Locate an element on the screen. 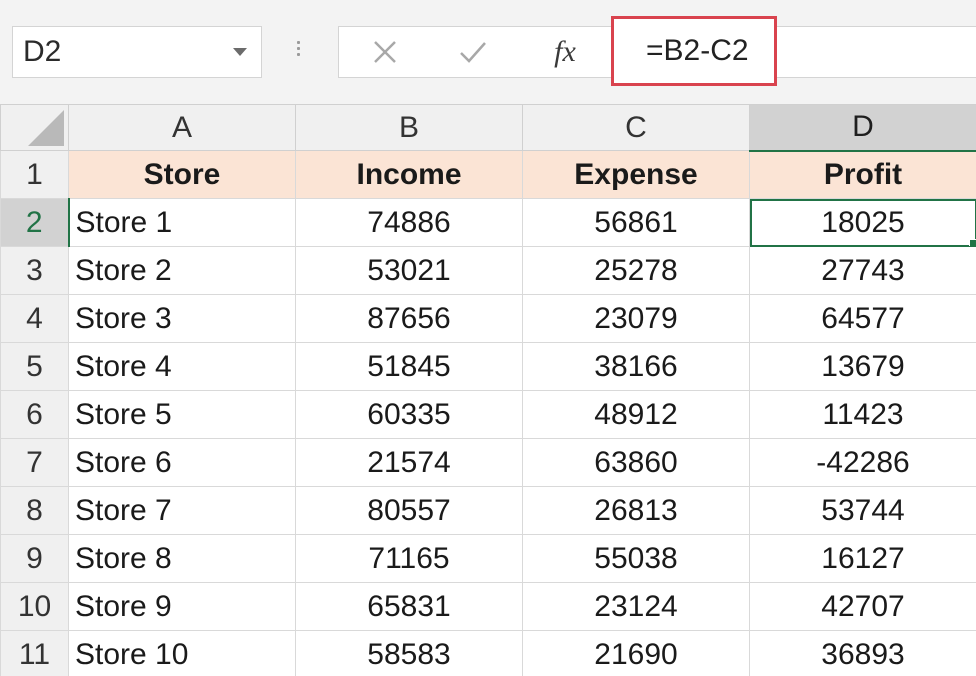  active-cell-profit: 18025 is located at coordinates (862, 222).